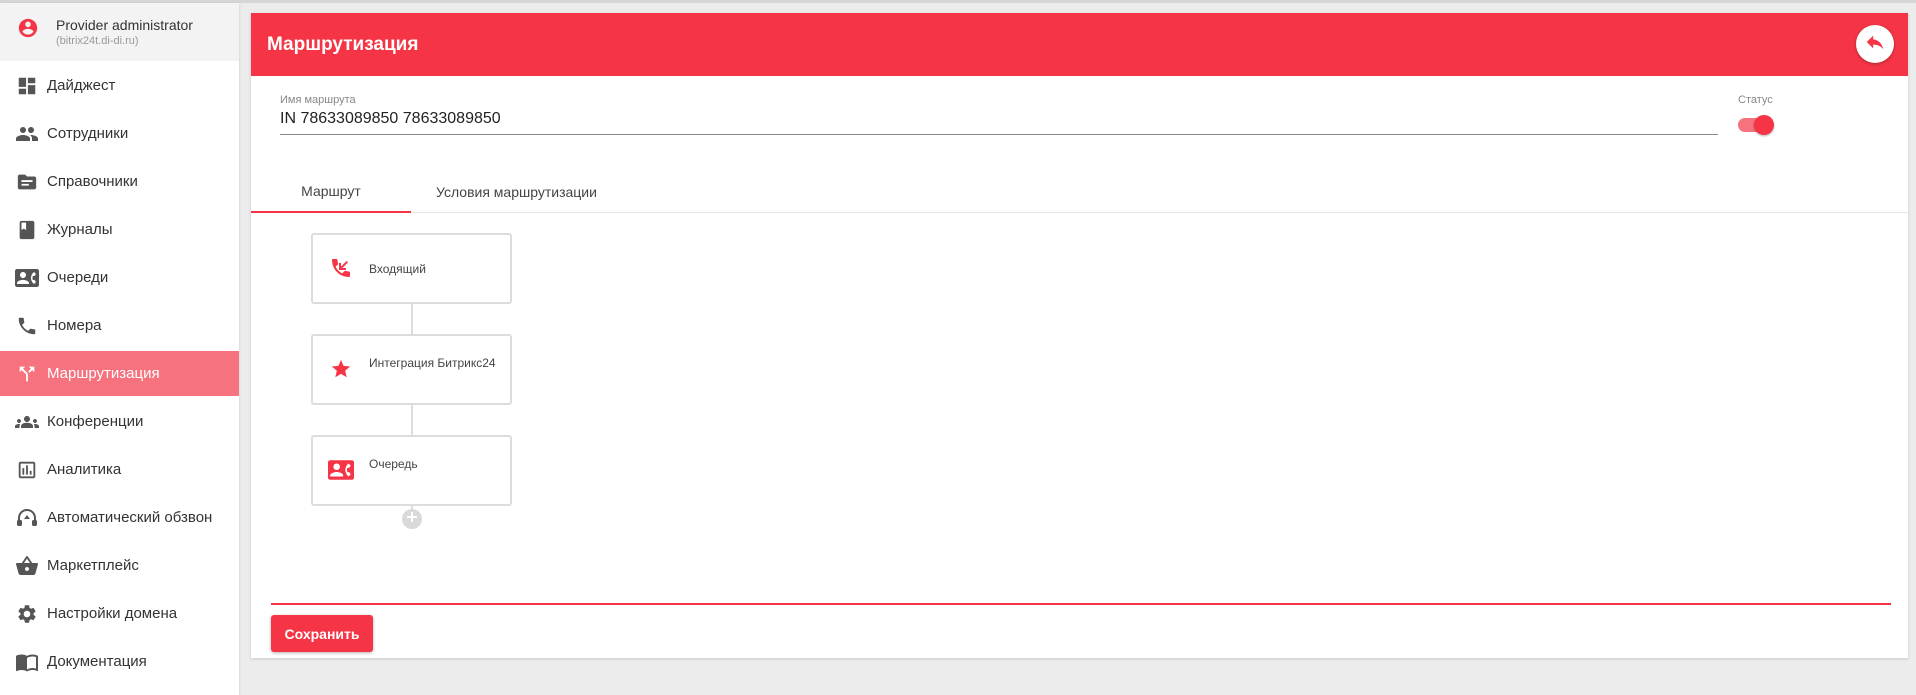  I want to click on incoming-call-icon, so click(341, 268).